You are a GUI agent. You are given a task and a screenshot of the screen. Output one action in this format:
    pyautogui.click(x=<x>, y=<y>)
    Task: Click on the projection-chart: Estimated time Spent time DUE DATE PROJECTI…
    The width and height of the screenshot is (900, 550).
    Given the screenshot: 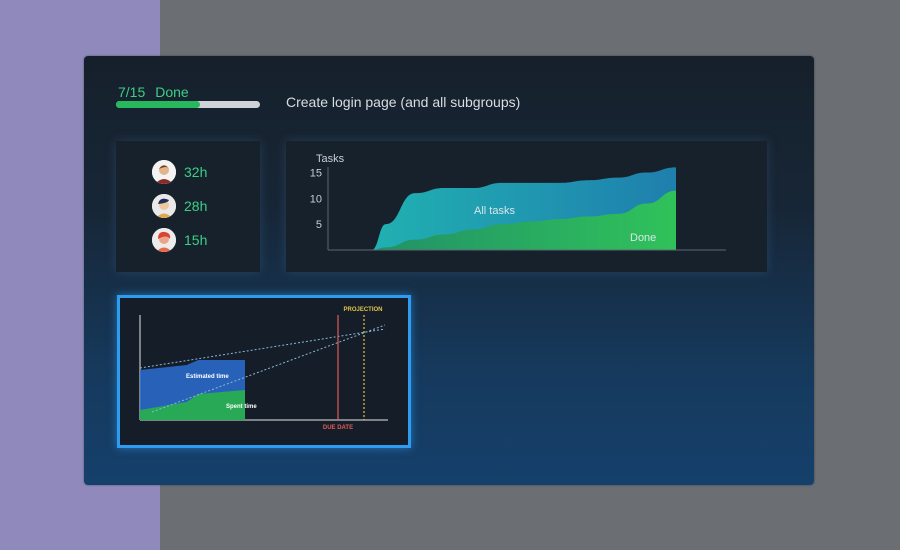 What is the action you would take?
    pyautogui.click(x=263, y=369)
    